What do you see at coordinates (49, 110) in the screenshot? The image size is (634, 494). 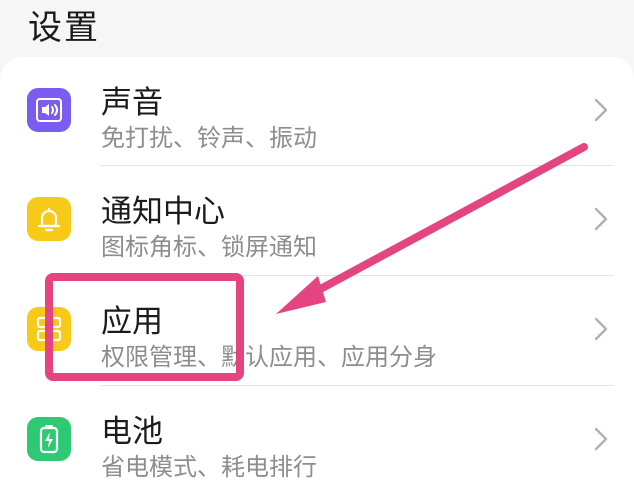 I see `speaker-icon` at bounding box center [49, 110].